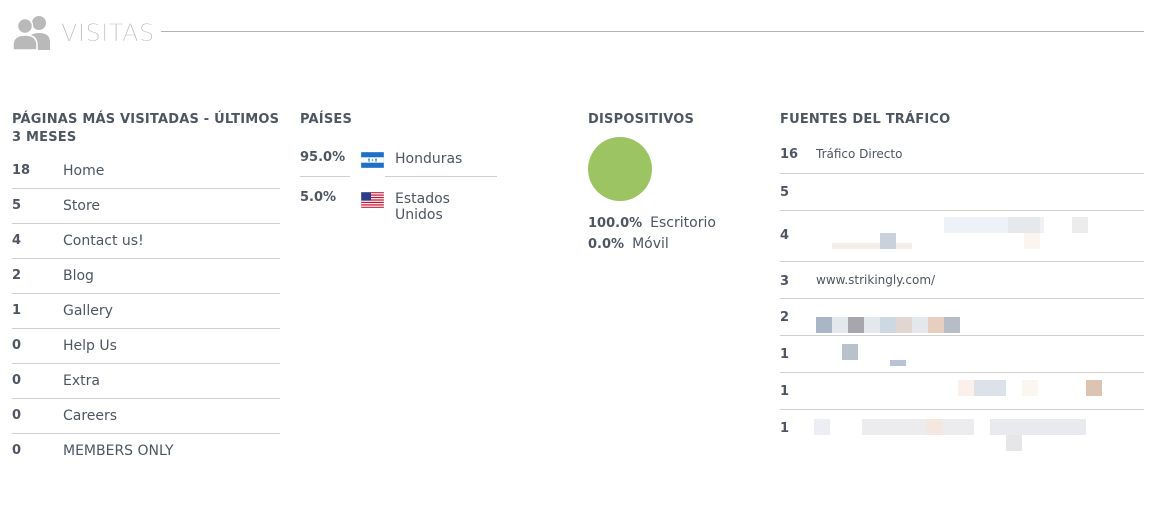 The width and height of the screenshot is (1168, 512). I want to click on source-count: 5, so click(785, 192).